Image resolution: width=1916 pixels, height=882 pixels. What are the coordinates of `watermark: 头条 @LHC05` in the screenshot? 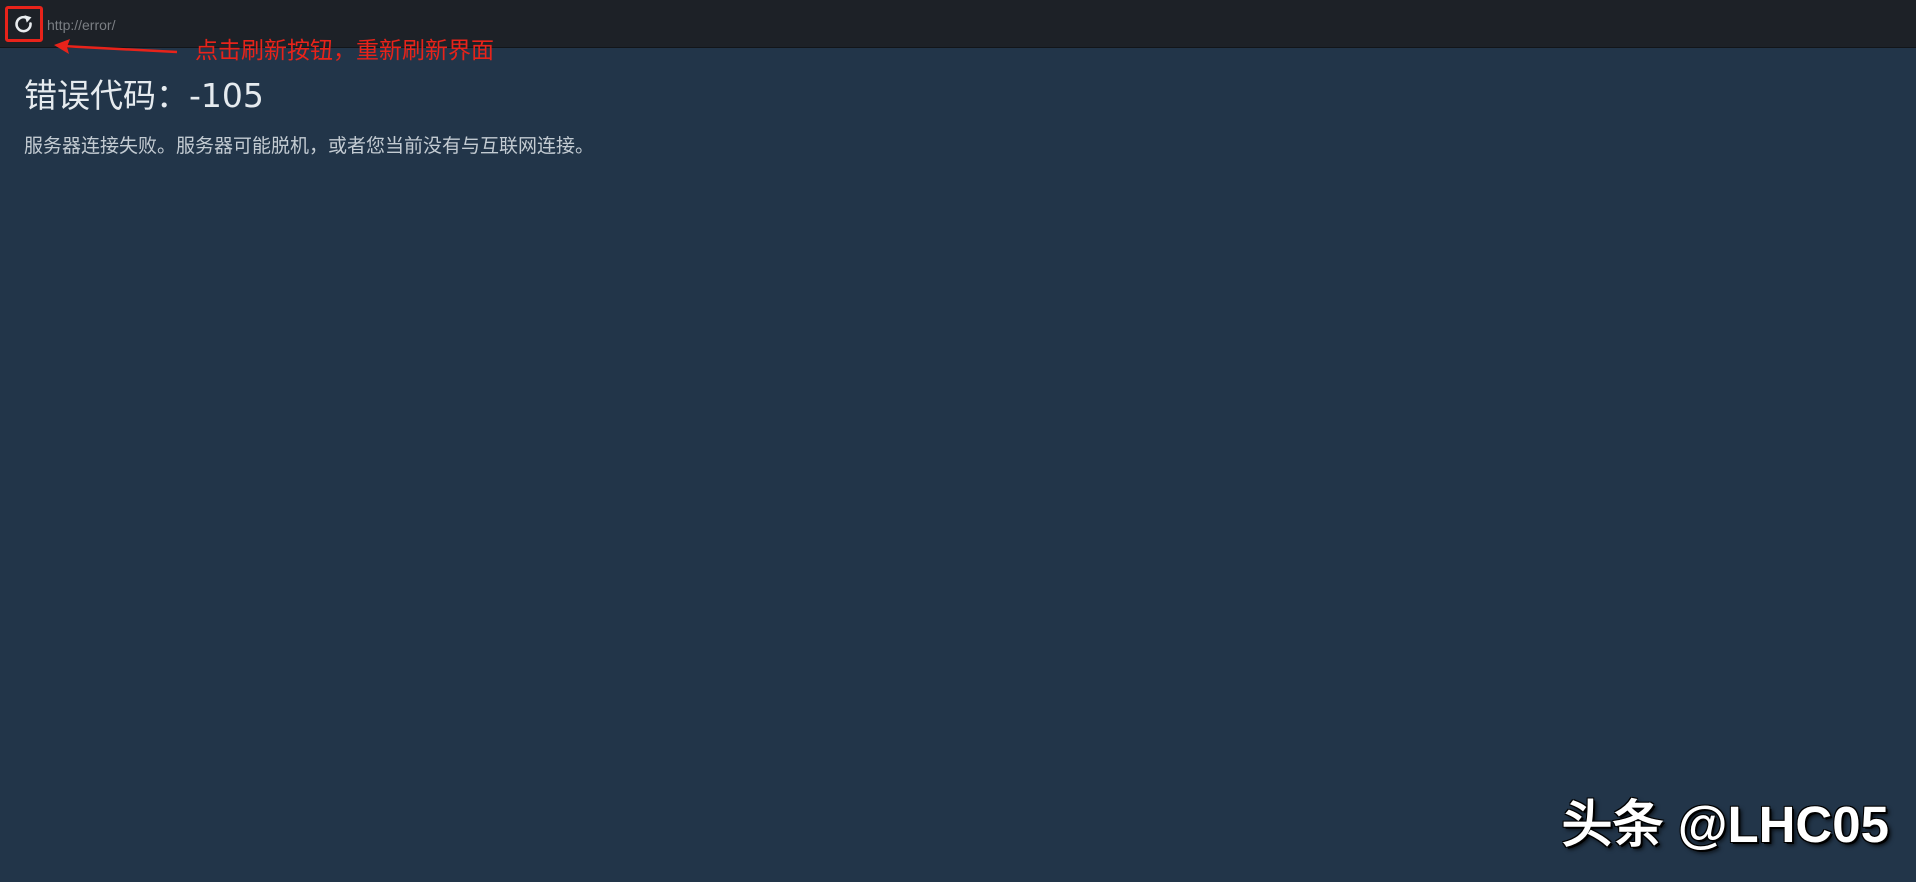 It's located at (1725, 824).